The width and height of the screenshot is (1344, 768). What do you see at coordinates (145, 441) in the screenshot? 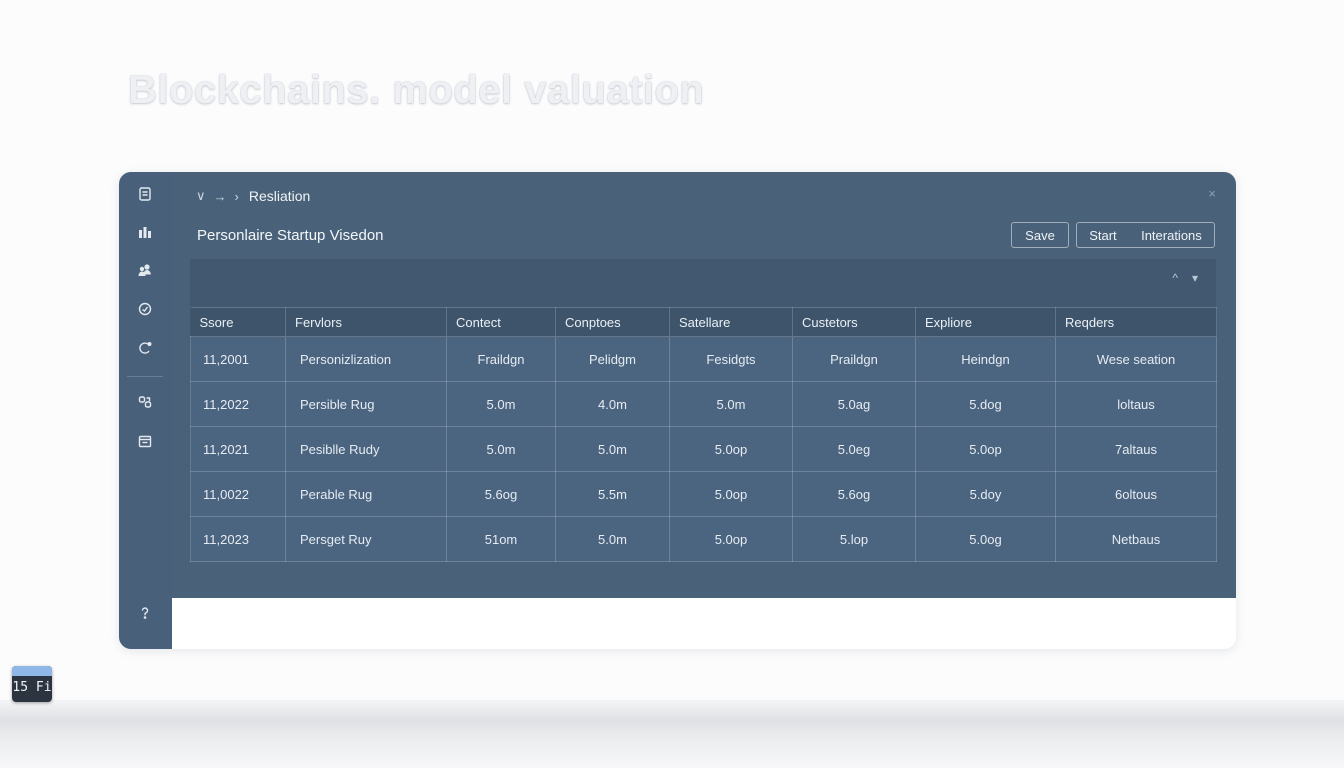
I see `calendar-icon` at bounding box center [145, 441].